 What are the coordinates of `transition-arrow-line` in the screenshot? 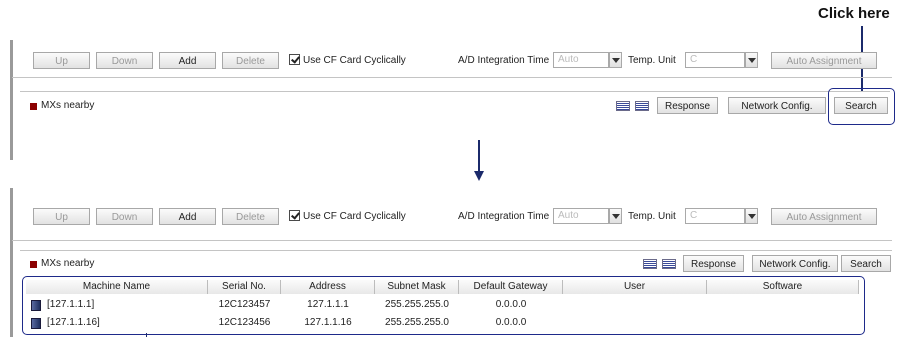 It's located at (479, 155).